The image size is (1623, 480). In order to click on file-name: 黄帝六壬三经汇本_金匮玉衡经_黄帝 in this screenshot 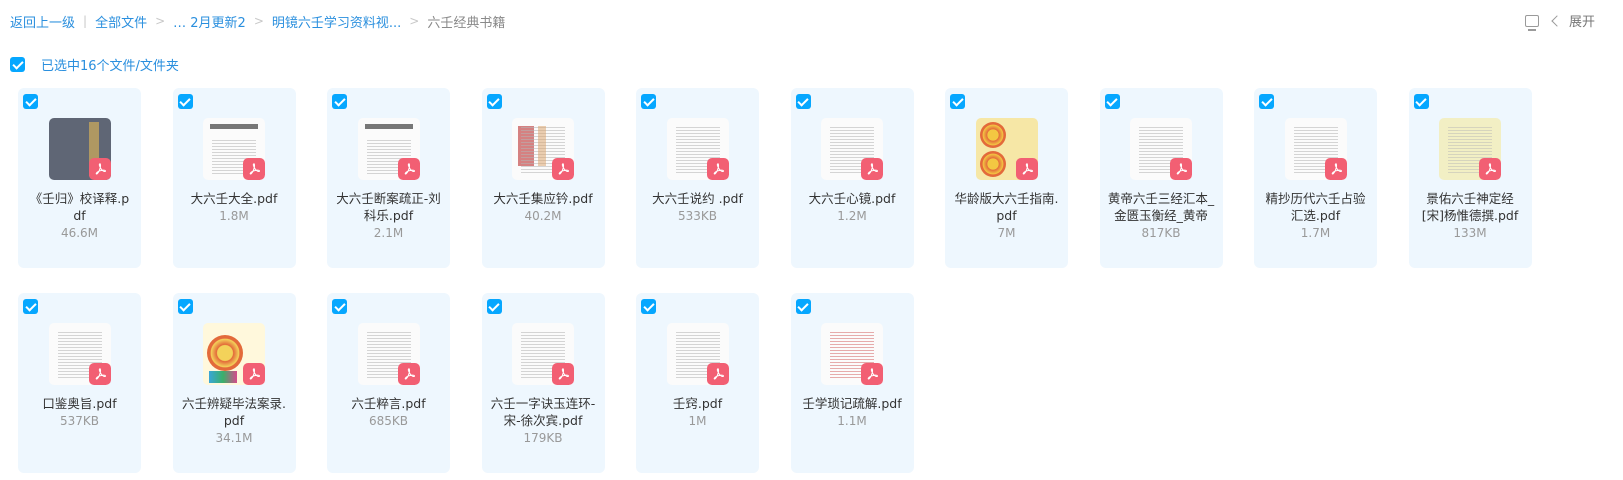, I will do `click(1161, 207)`.